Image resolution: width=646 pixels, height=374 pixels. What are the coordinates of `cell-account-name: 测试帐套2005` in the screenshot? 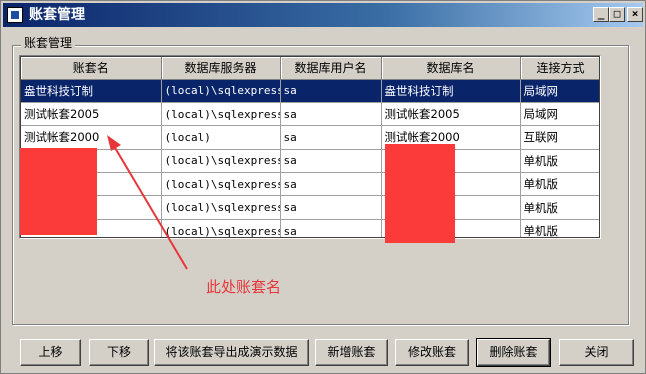 It's located at (91, 114).